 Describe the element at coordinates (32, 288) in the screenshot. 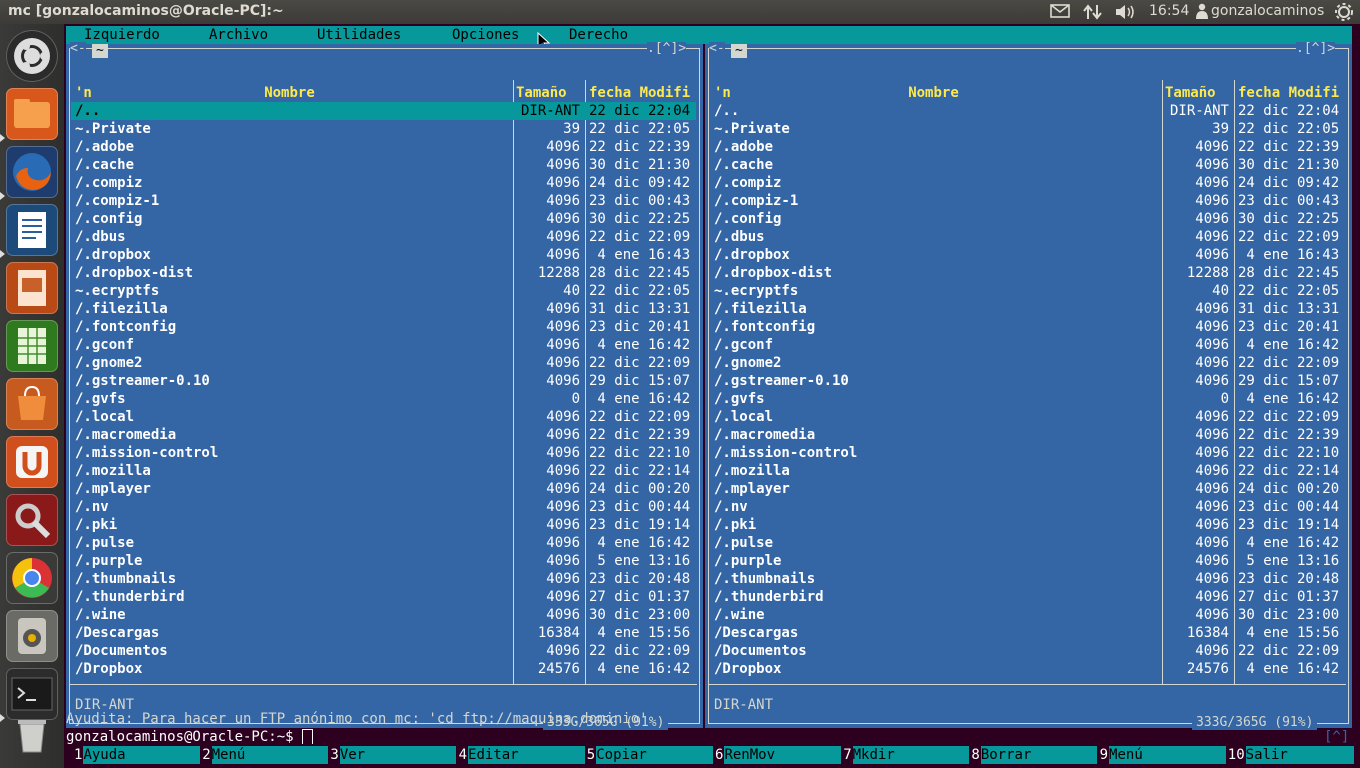

I see `impress-icon` at that location.